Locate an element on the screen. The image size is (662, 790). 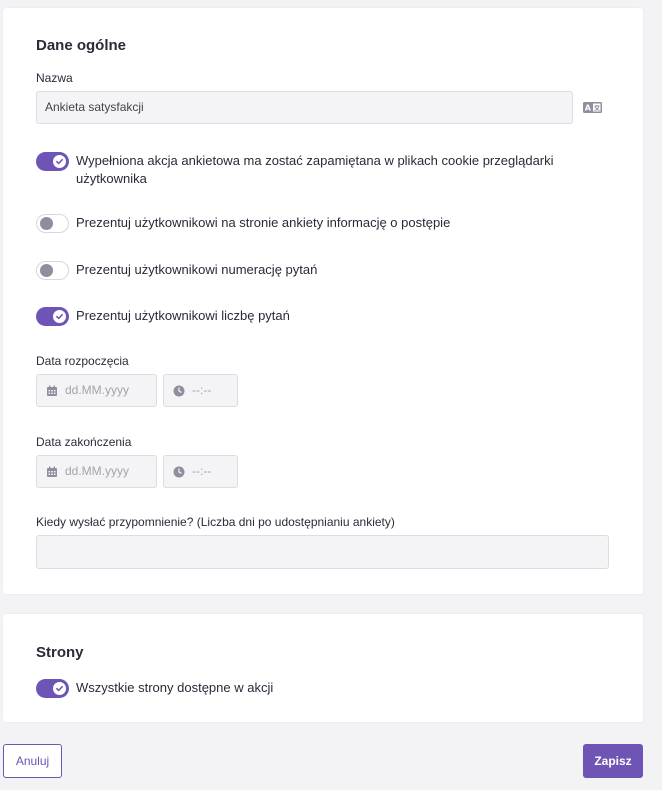
general-section-title: Dane ogólne is located at coordinates (81, 45).